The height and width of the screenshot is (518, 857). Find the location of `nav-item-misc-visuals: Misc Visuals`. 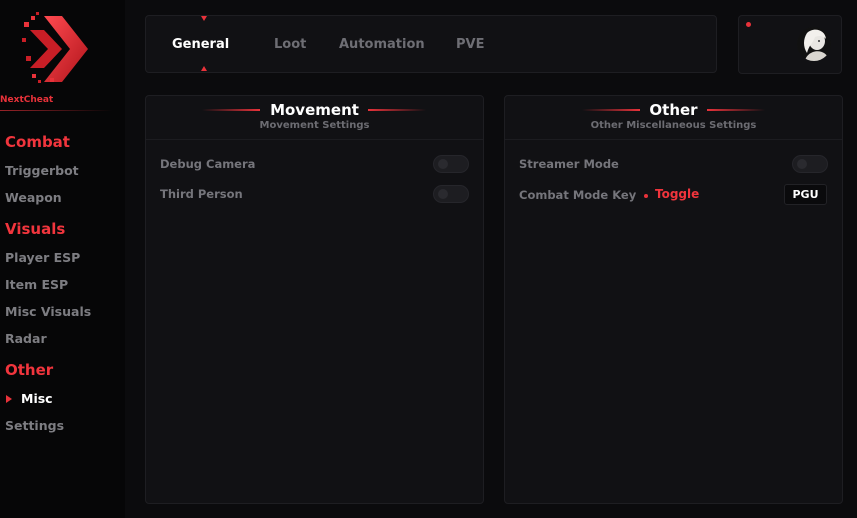

nav-item-misc-visuals: Misc Visuals is located at coordinates (48, 311).